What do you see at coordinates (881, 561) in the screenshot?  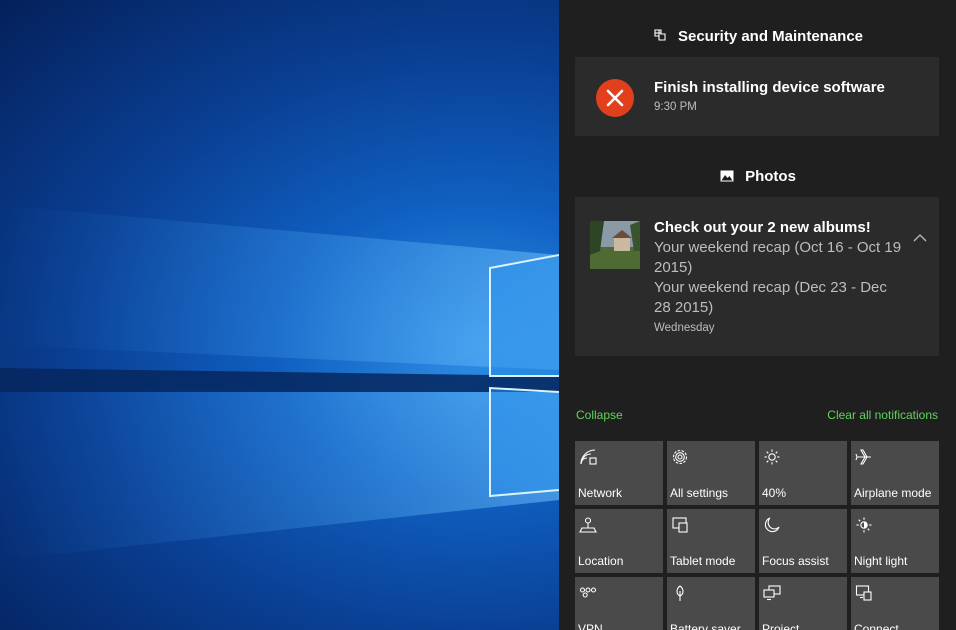 I see `quick-action-label: Night light` at bounding box center [881, 561].